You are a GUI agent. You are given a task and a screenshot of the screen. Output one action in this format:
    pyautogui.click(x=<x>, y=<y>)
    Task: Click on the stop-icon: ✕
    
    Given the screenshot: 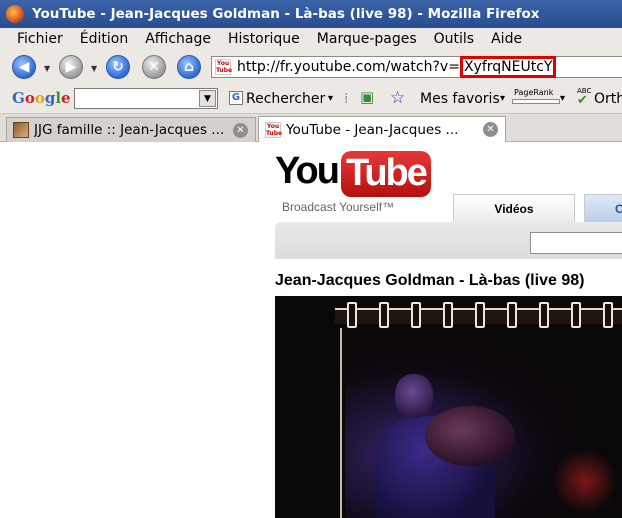 What is the action you would take?
    pyautogui.click(x=154, y=67)
    